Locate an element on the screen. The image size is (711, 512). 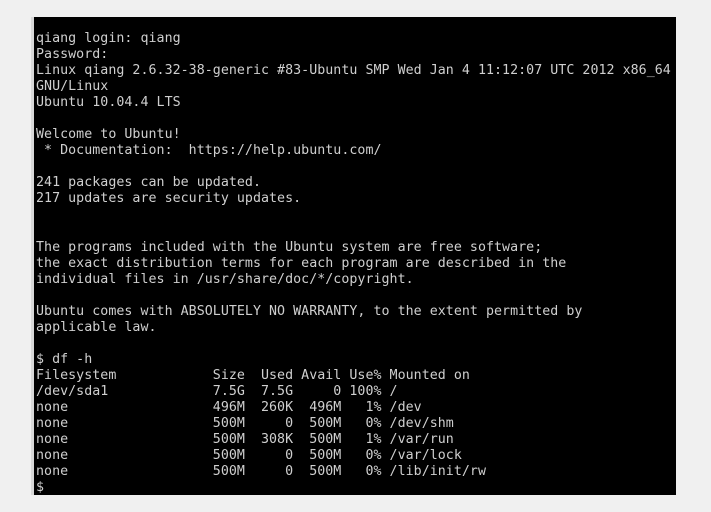
terminal-line: none 500M 0 500M 0% /lib/init/rw is located at coordinates (261, 472).